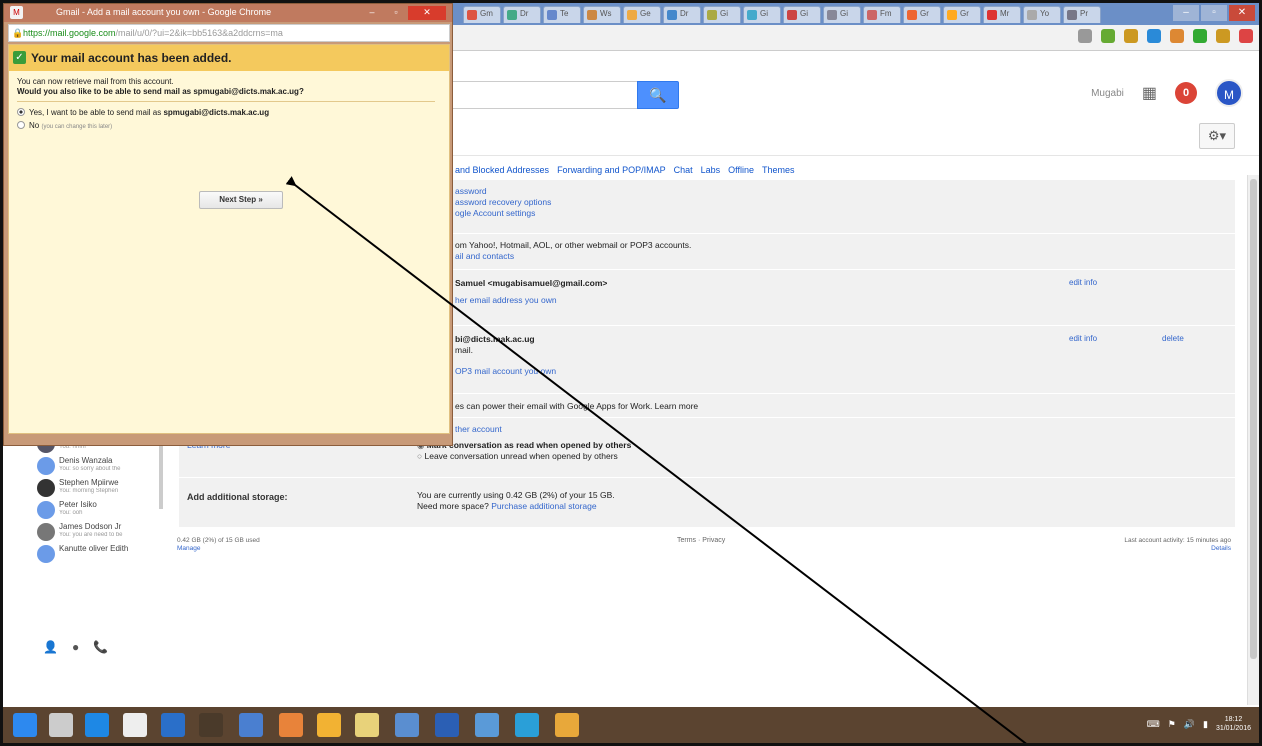  I want to click on taskbar-app-app-13-icon, so click(487, 725).